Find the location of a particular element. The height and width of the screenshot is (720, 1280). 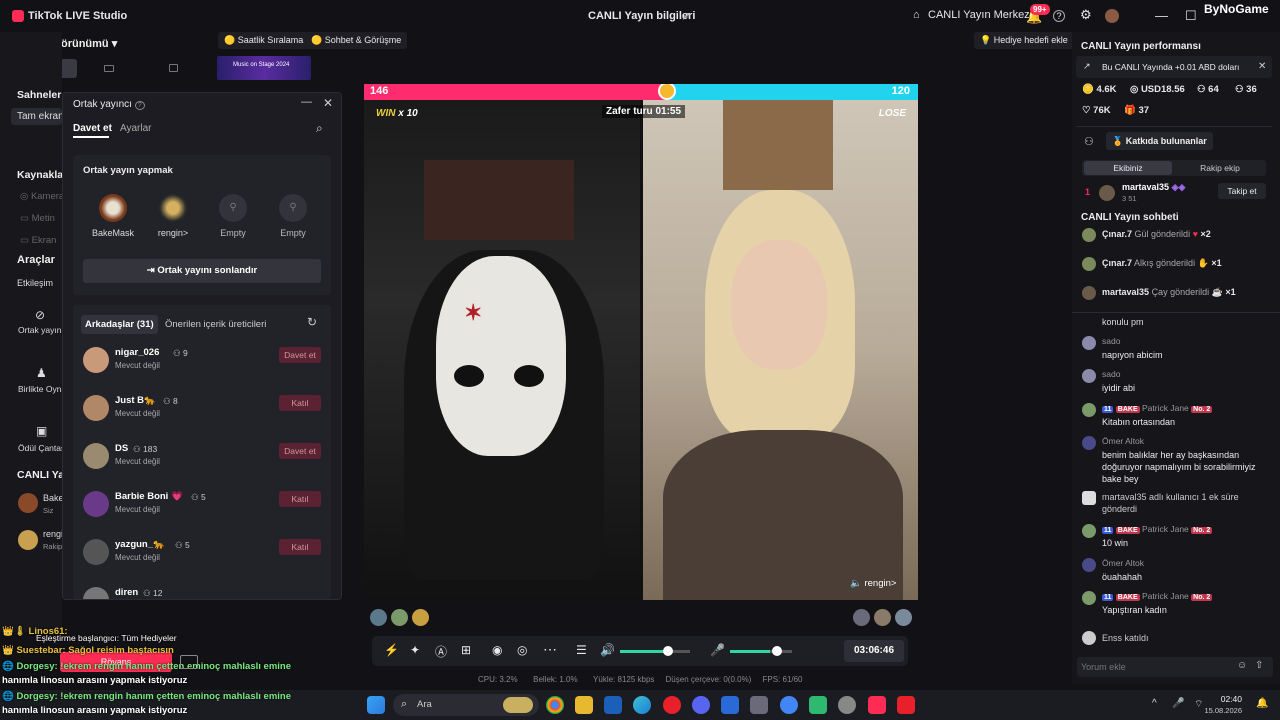

scene-fullscreen: Tam ekran is located at coordinates (36, 116).